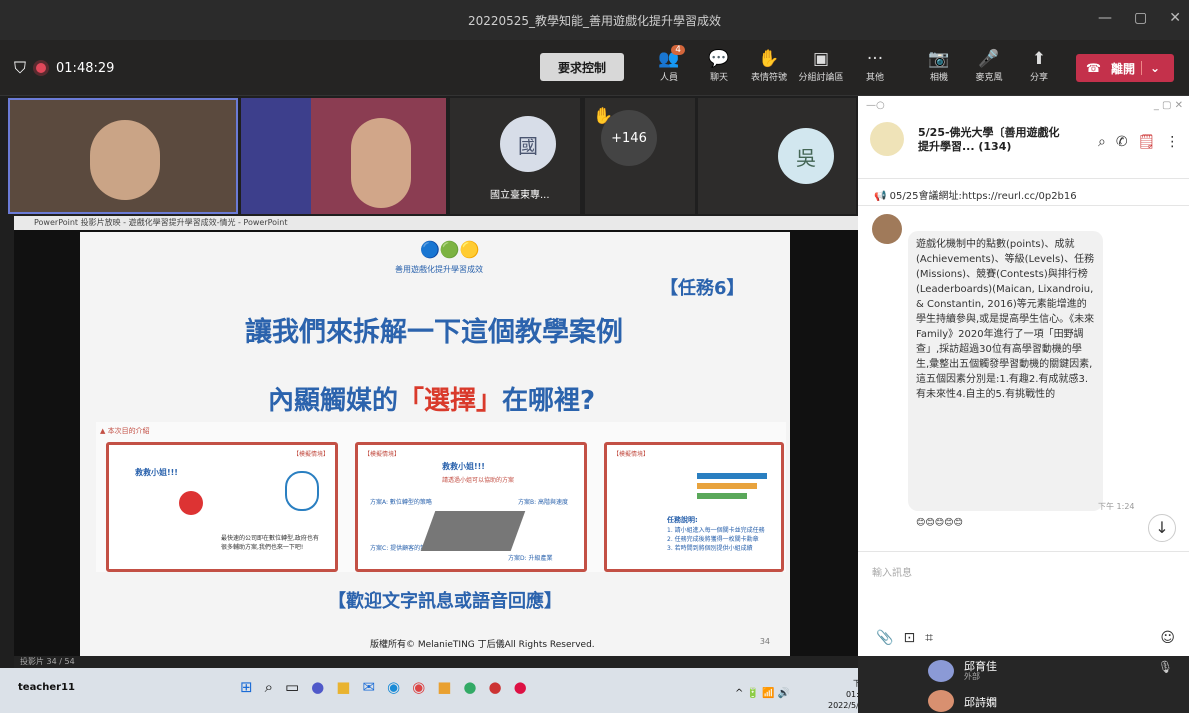 The height and width of the screenshot is (713, 1189). What do you see at coordinates (909, 638) in the screenshot?
I see `bookmark-icon: ⊡` at bounding box center [909, 638].